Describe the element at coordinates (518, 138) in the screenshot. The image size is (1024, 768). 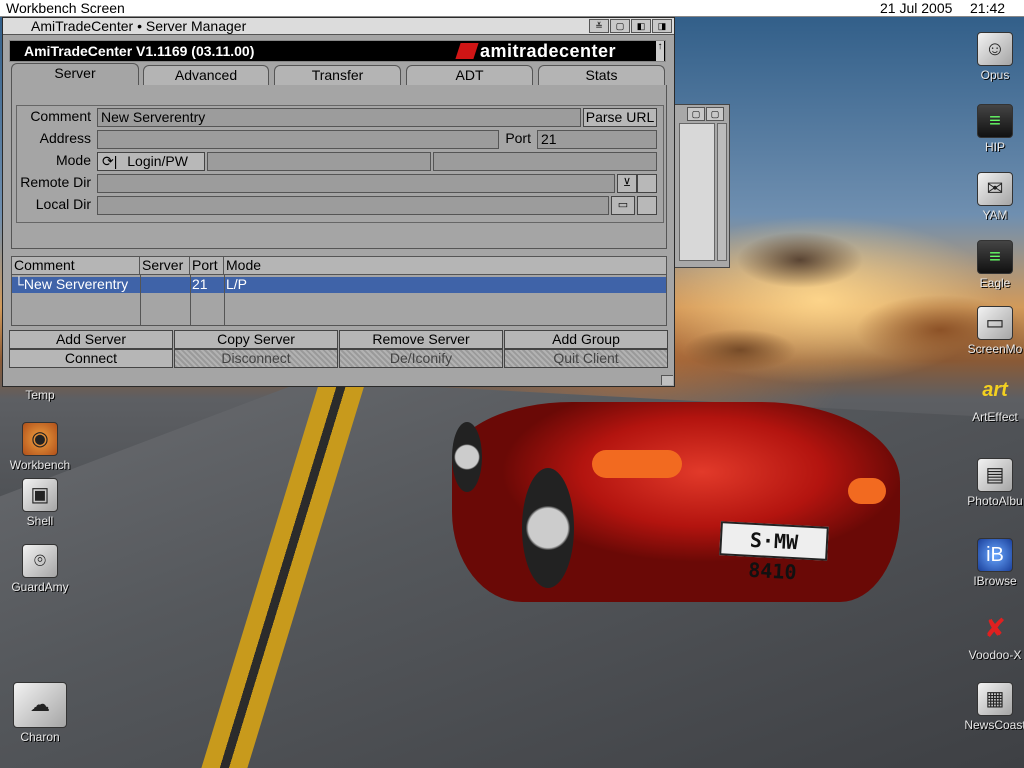
I see `port-label: Port` at that location.